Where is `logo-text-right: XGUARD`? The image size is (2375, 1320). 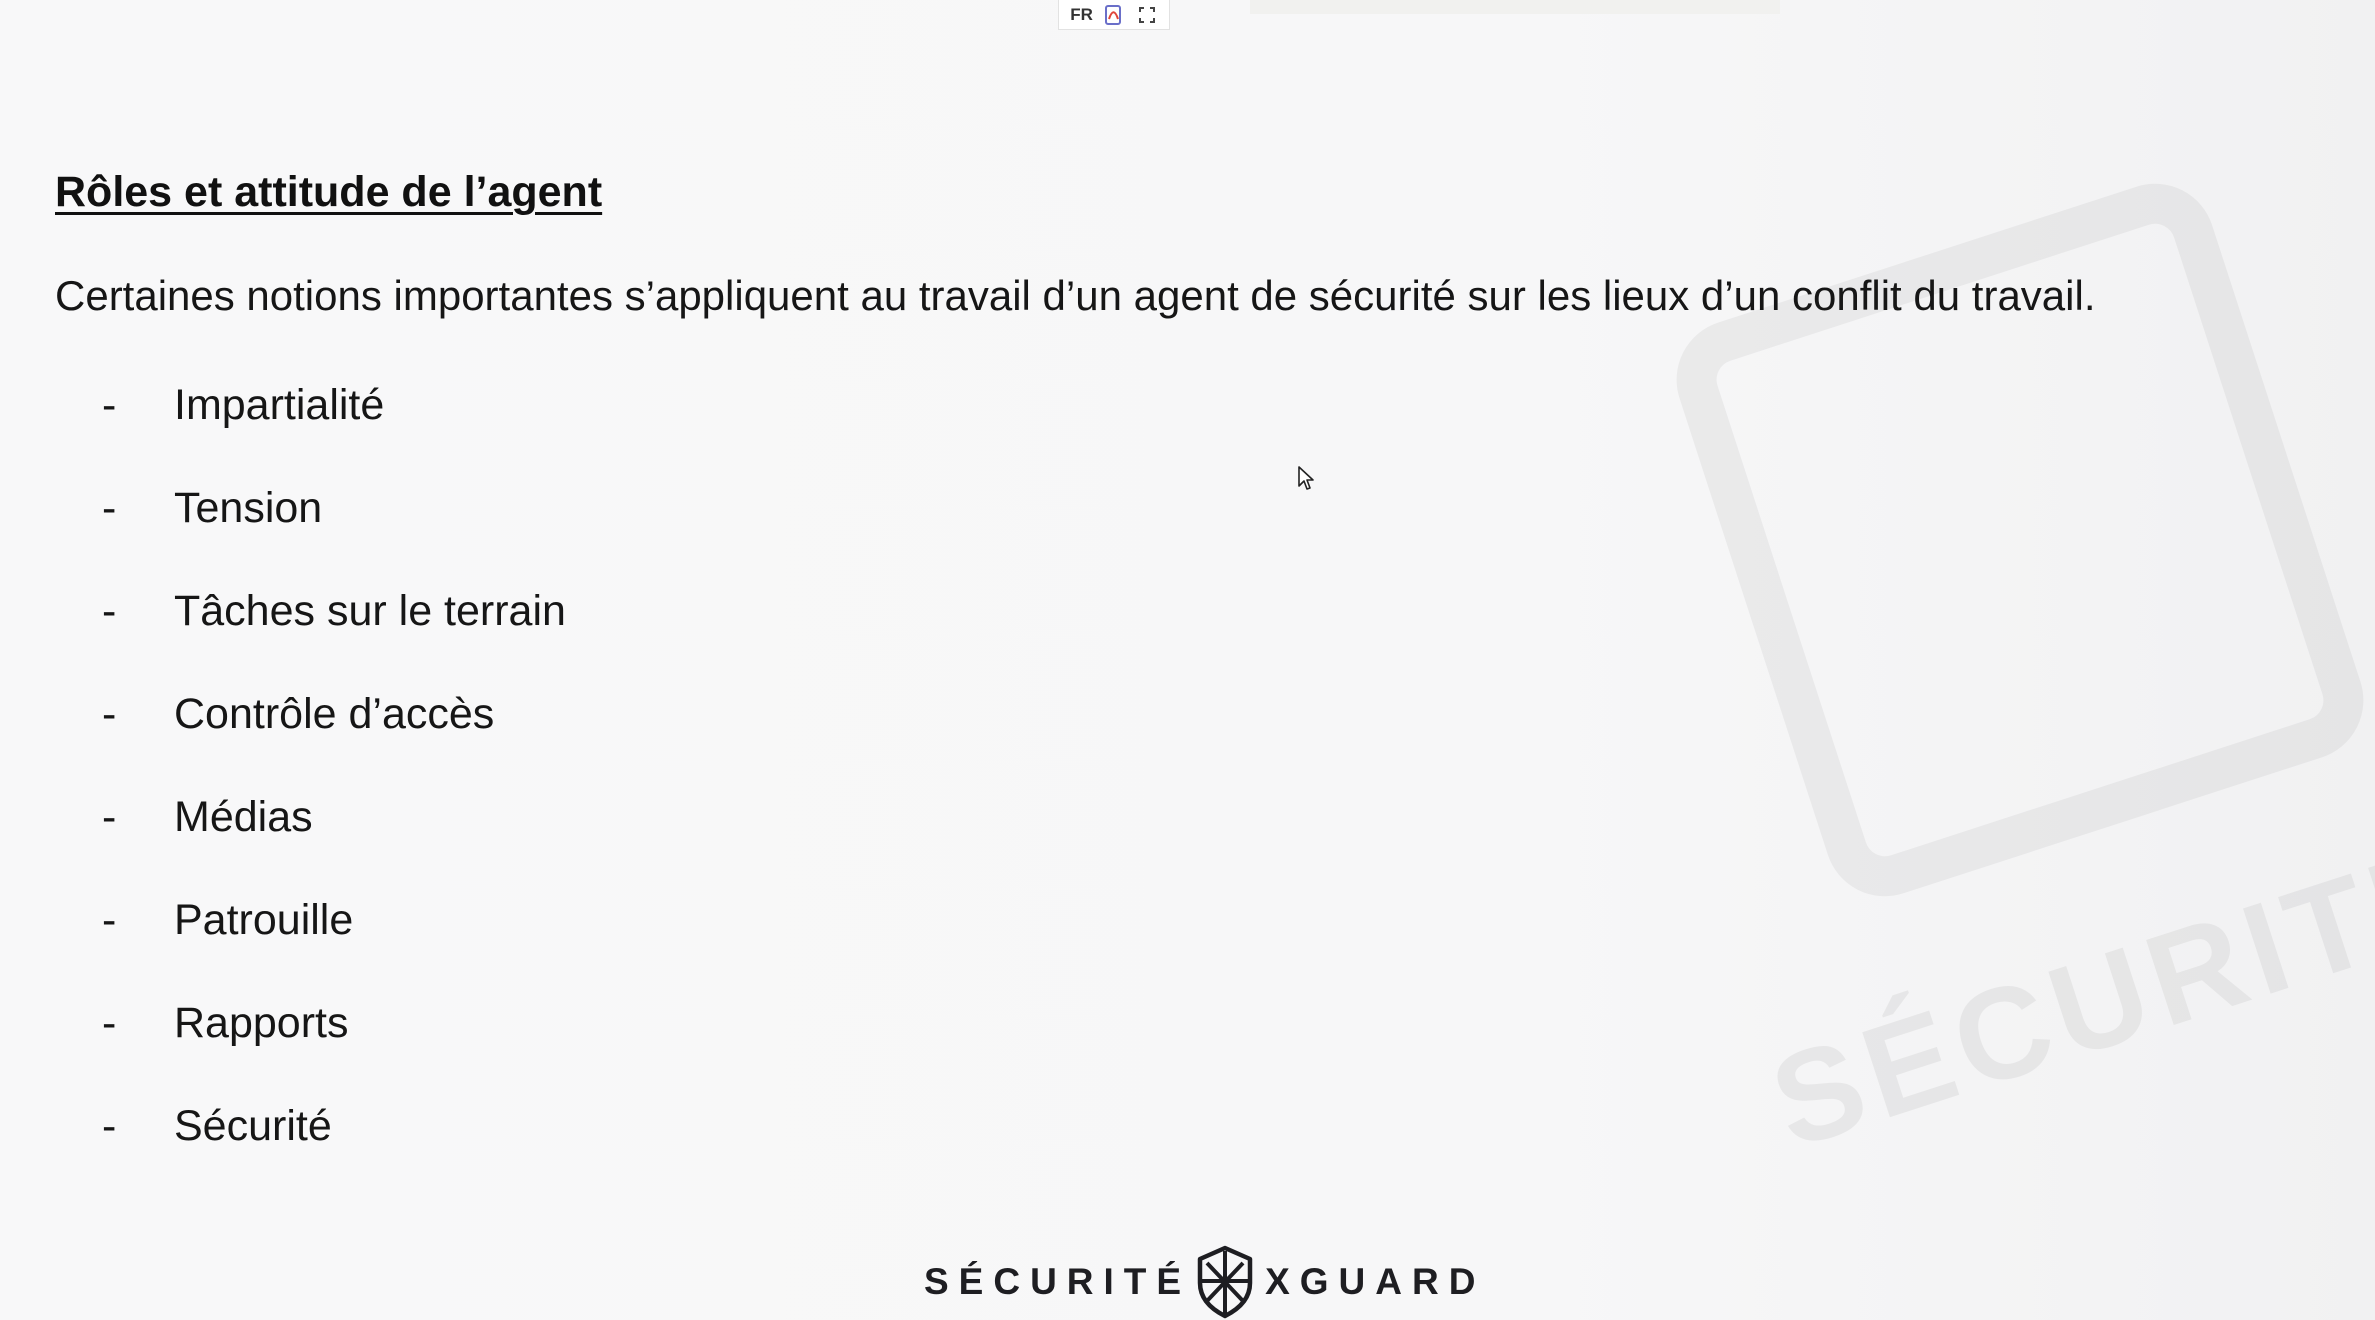
logo-text-right: XGUARD is located at coordinates (1375, 1281).